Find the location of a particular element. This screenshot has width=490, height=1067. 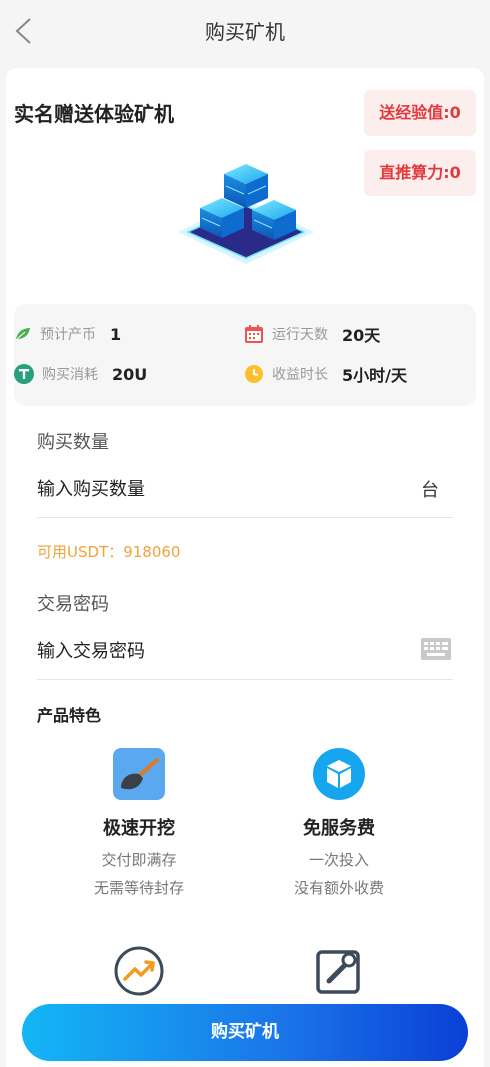

features-title: 产品特色 is located at coordinates (69, 715).